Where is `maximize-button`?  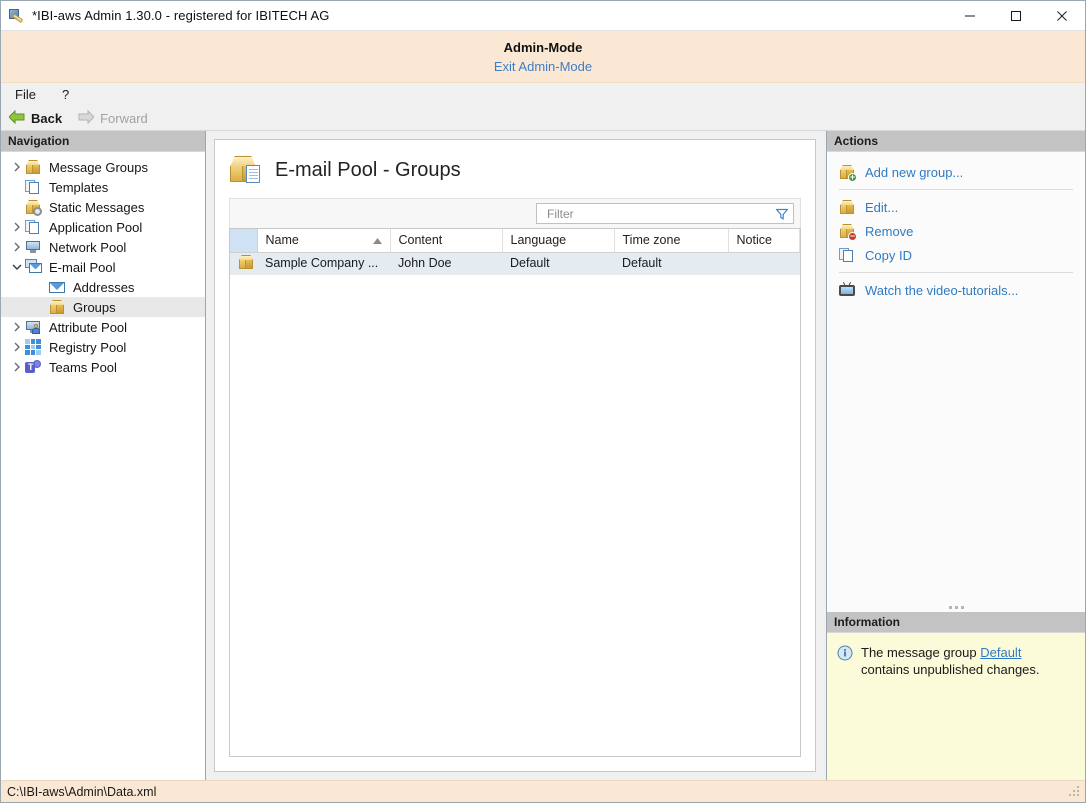
maximize-button is located at coordinates (1016, 16).